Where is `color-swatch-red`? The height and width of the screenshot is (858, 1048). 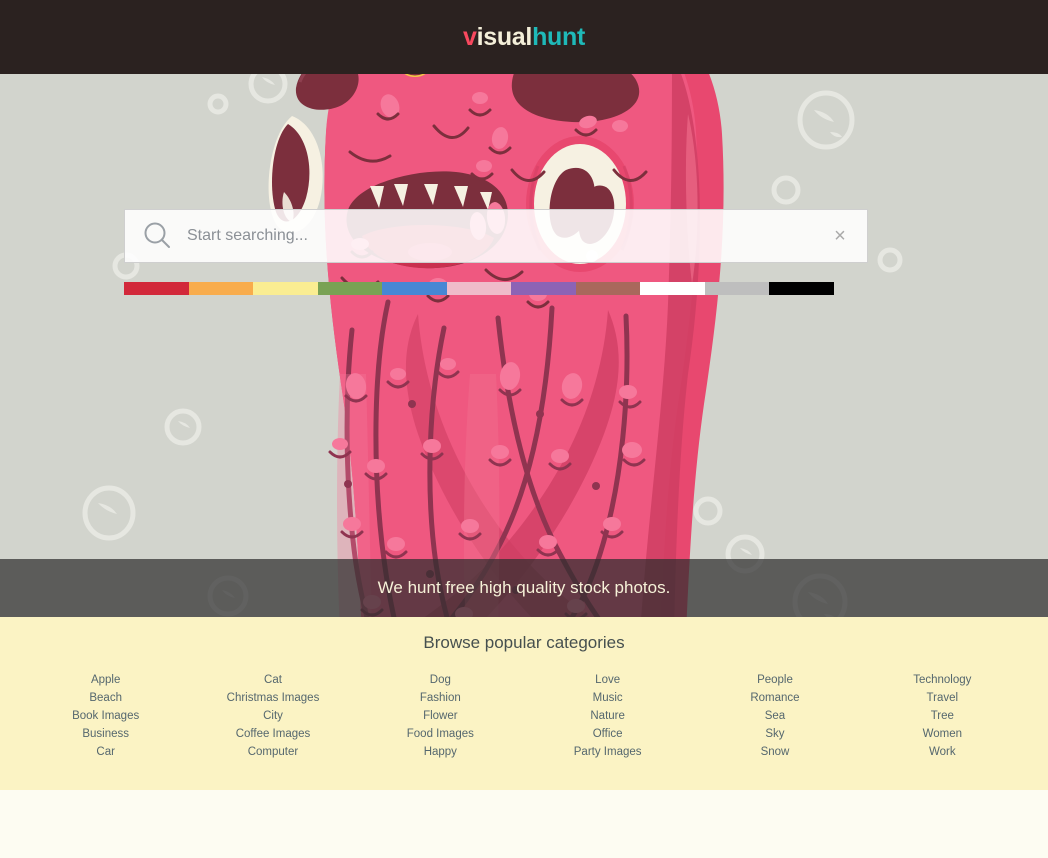 color-swatch-red is located at coordinates (156, 288).